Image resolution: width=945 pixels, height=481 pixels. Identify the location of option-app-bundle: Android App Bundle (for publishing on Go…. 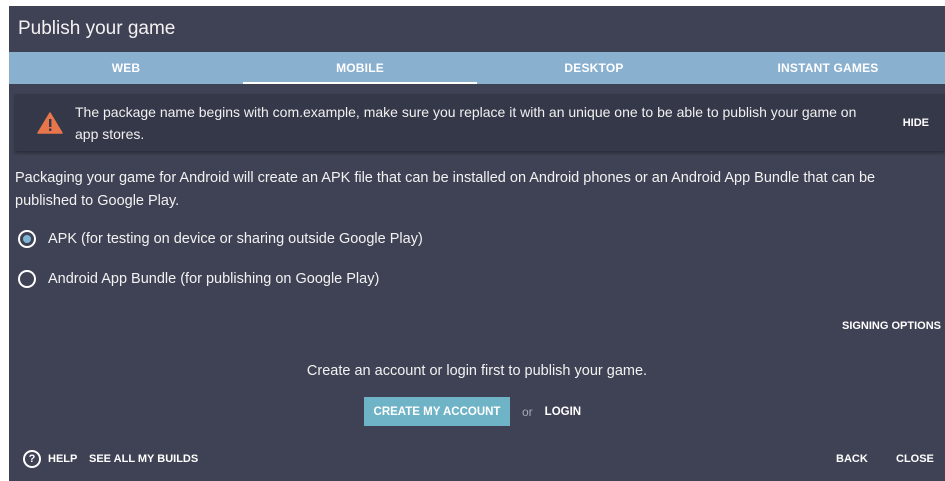
(481, 279).